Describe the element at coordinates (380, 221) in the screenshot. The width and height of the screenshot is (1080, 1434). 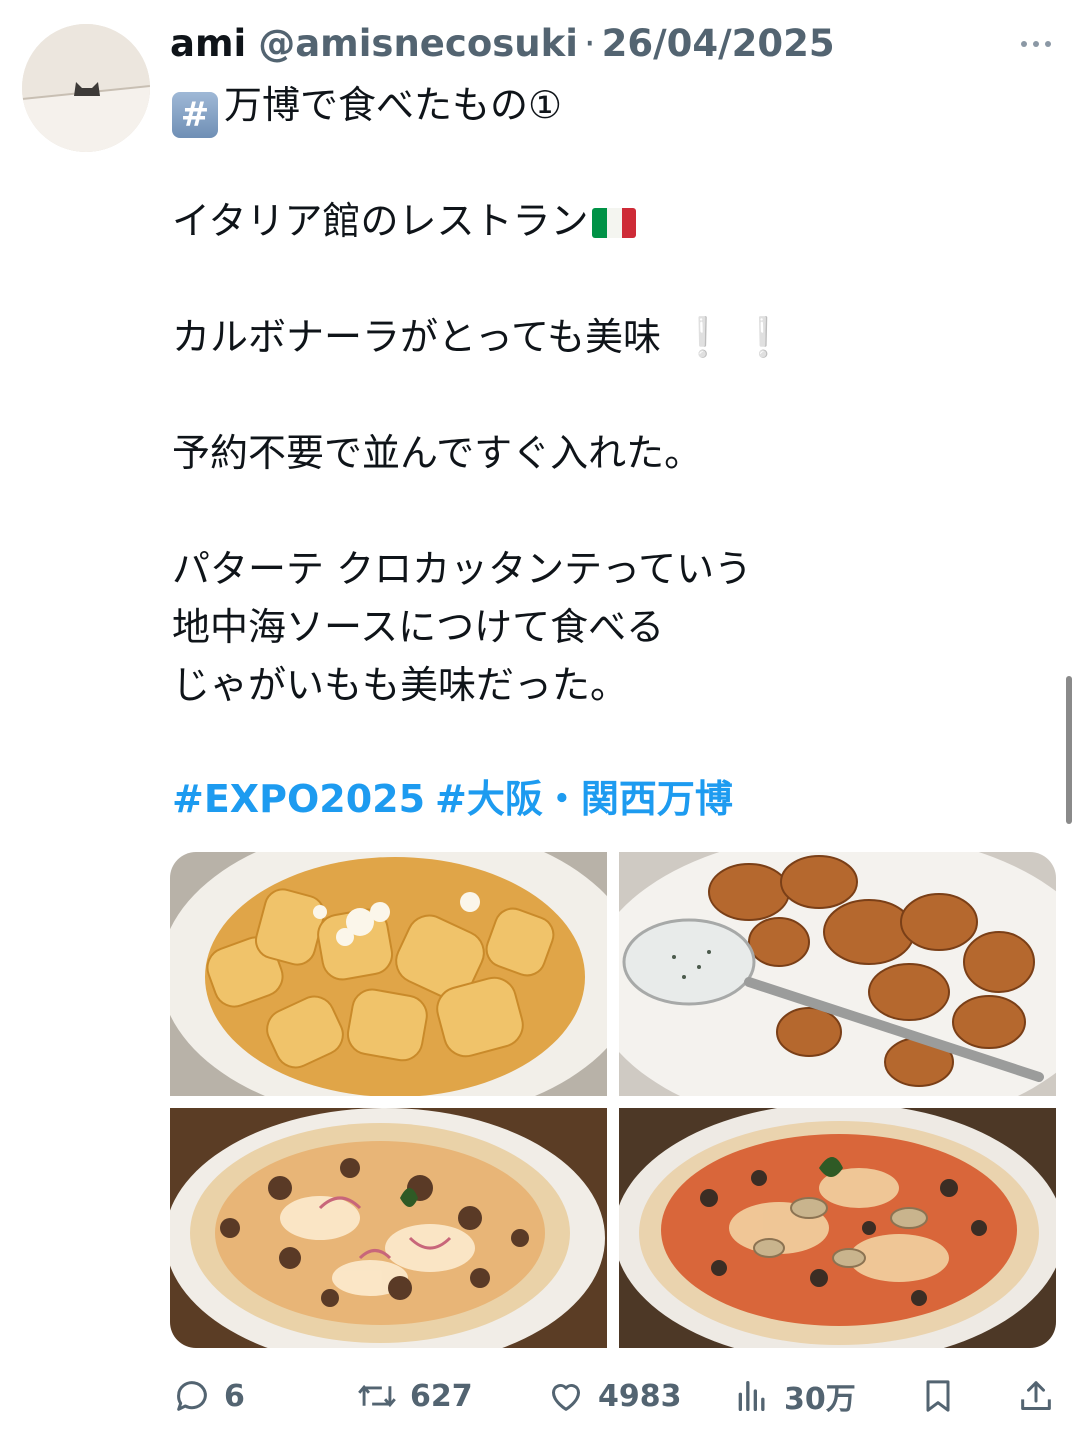
I see `text-line-2: イタリア館のレストラン` at that location.